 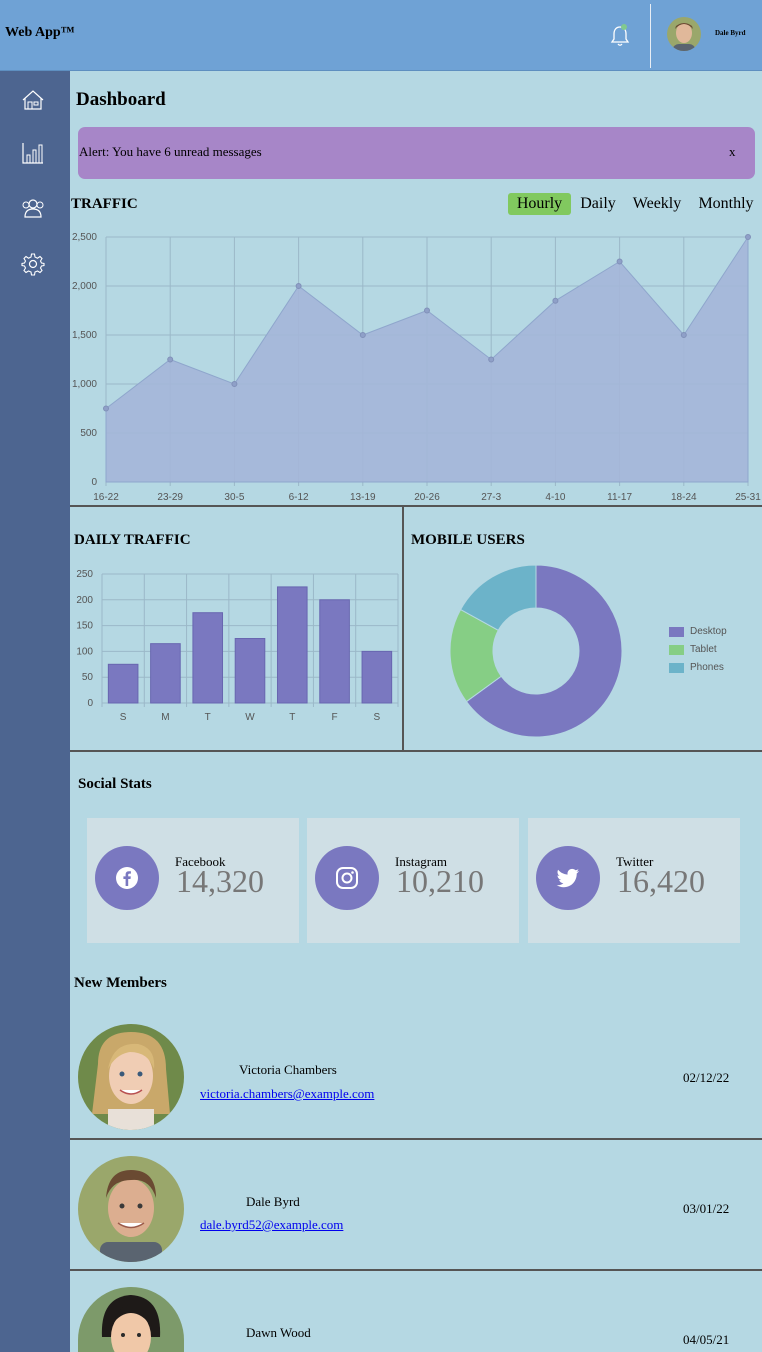 I want to click on y-tick-label: 2,500, so click(x=84, y=237).